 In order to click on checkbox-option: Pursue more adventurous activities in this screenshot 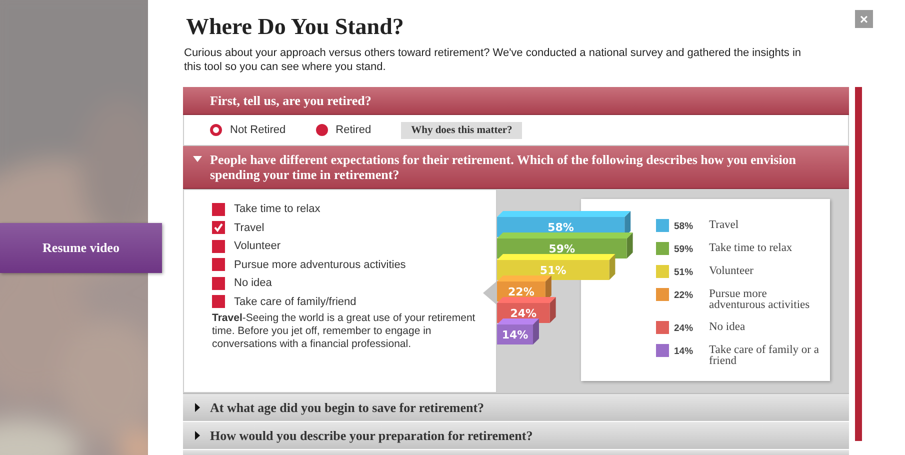, I will do `click(344, 265)`.